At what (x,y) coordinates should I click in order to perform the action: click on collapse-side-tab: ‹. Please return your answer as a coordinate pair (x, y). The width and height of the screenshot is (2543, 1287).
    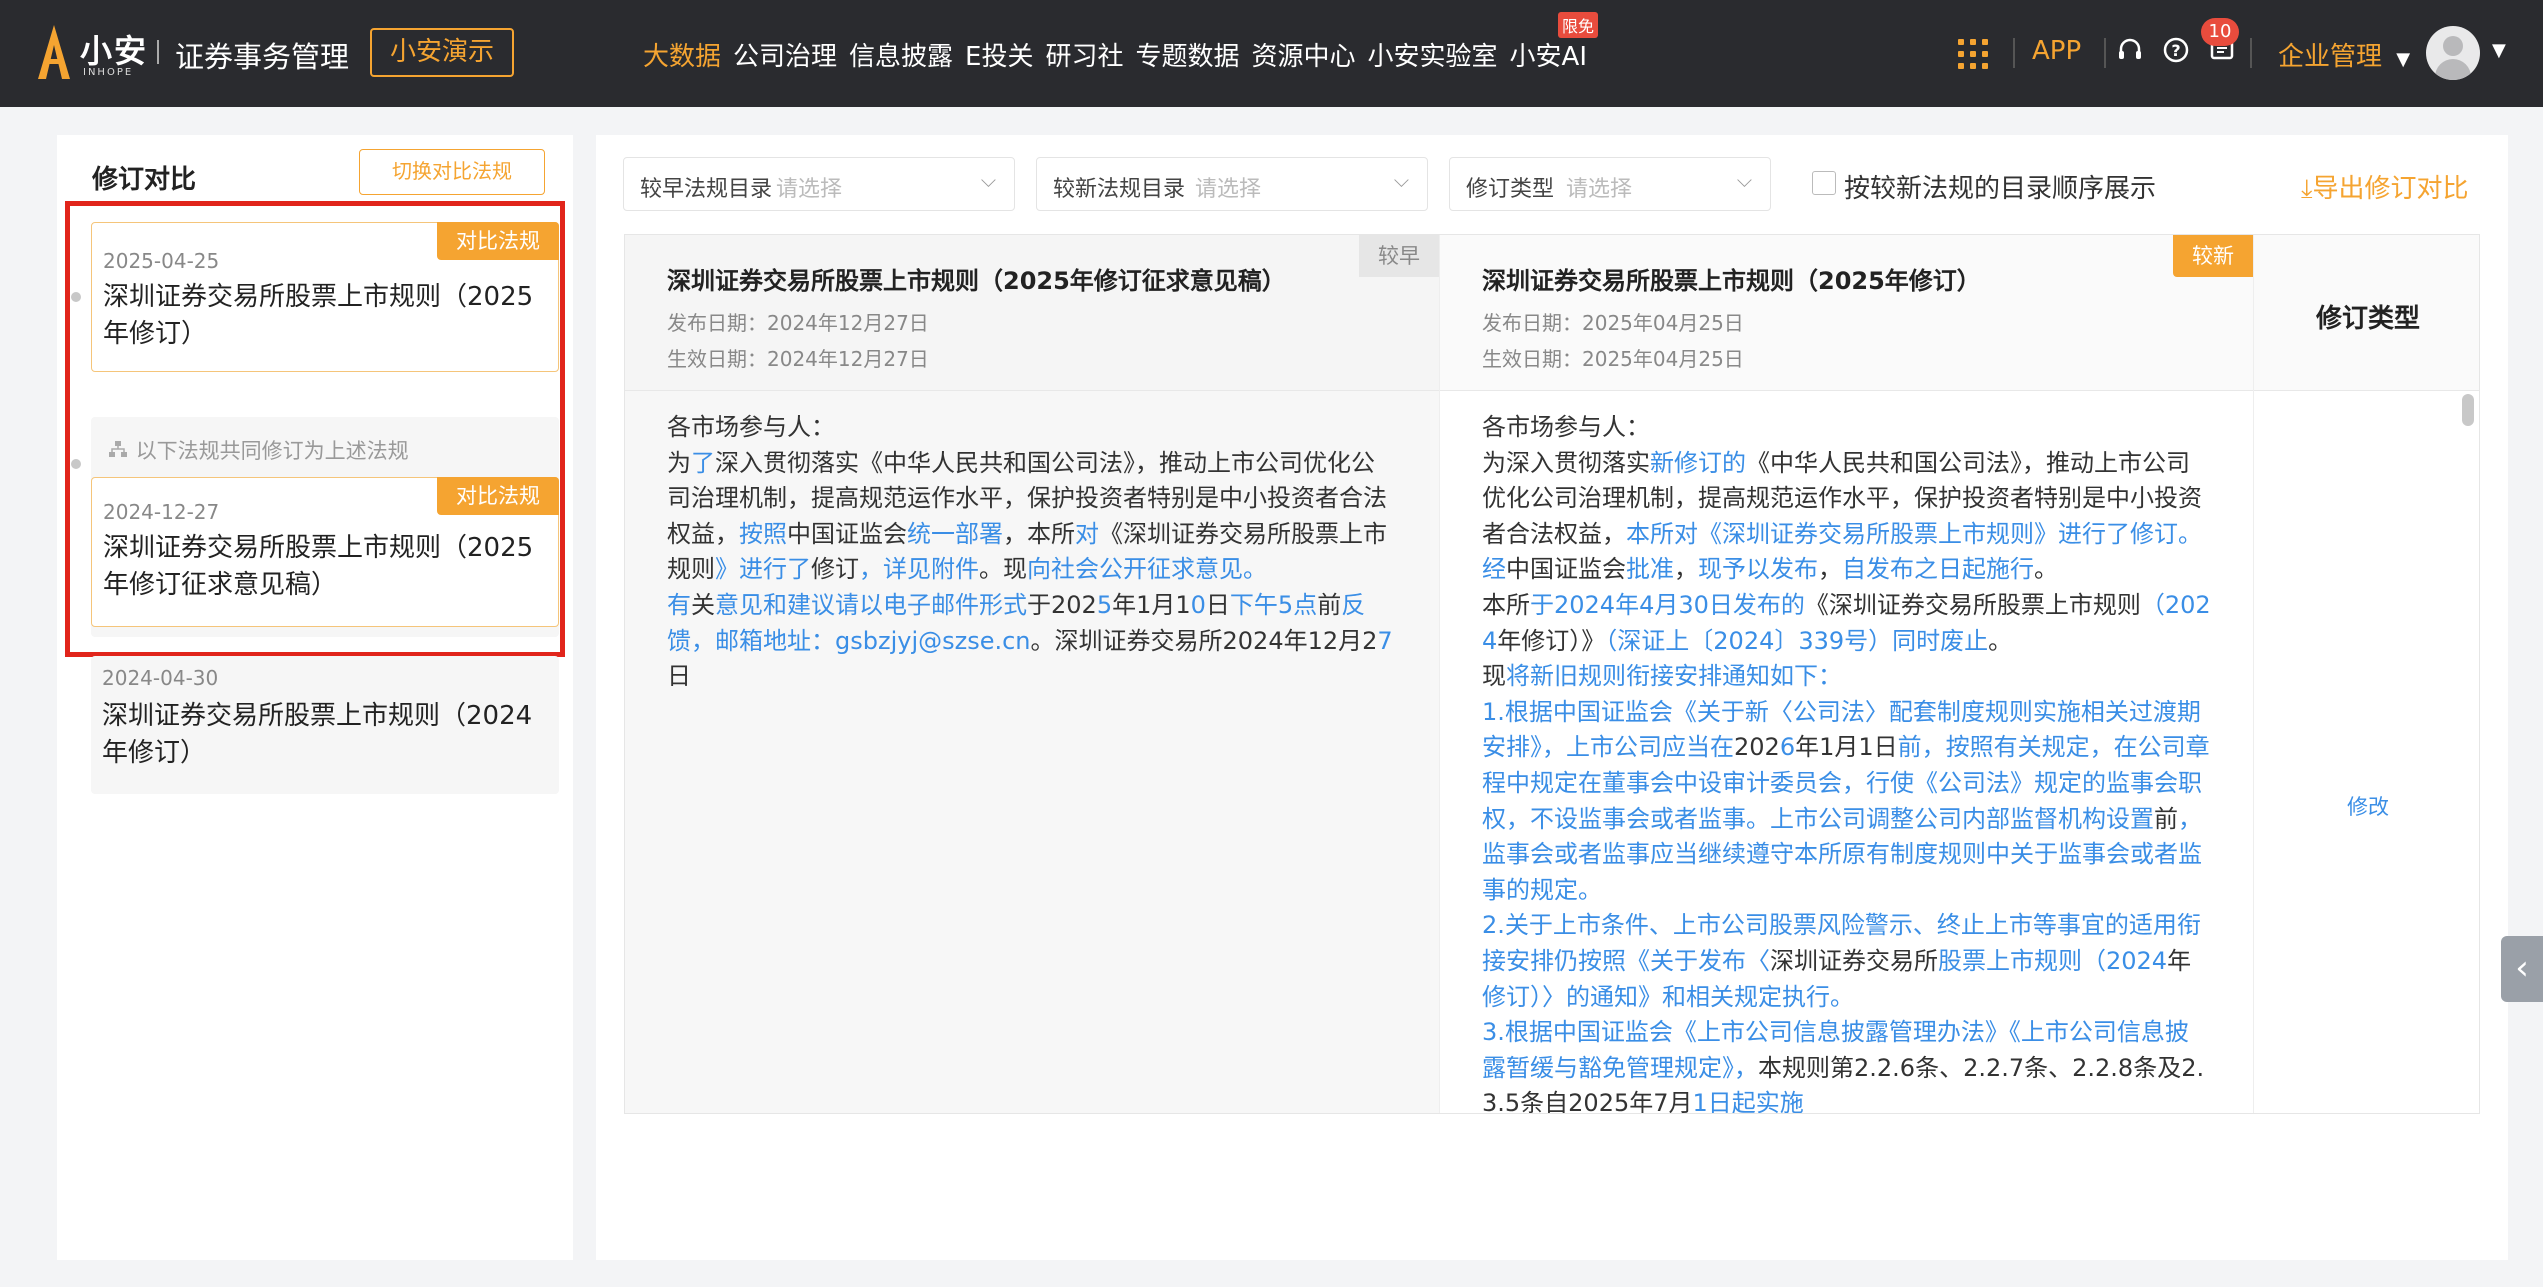
    Looking at the image, I should click on (2522, 969).